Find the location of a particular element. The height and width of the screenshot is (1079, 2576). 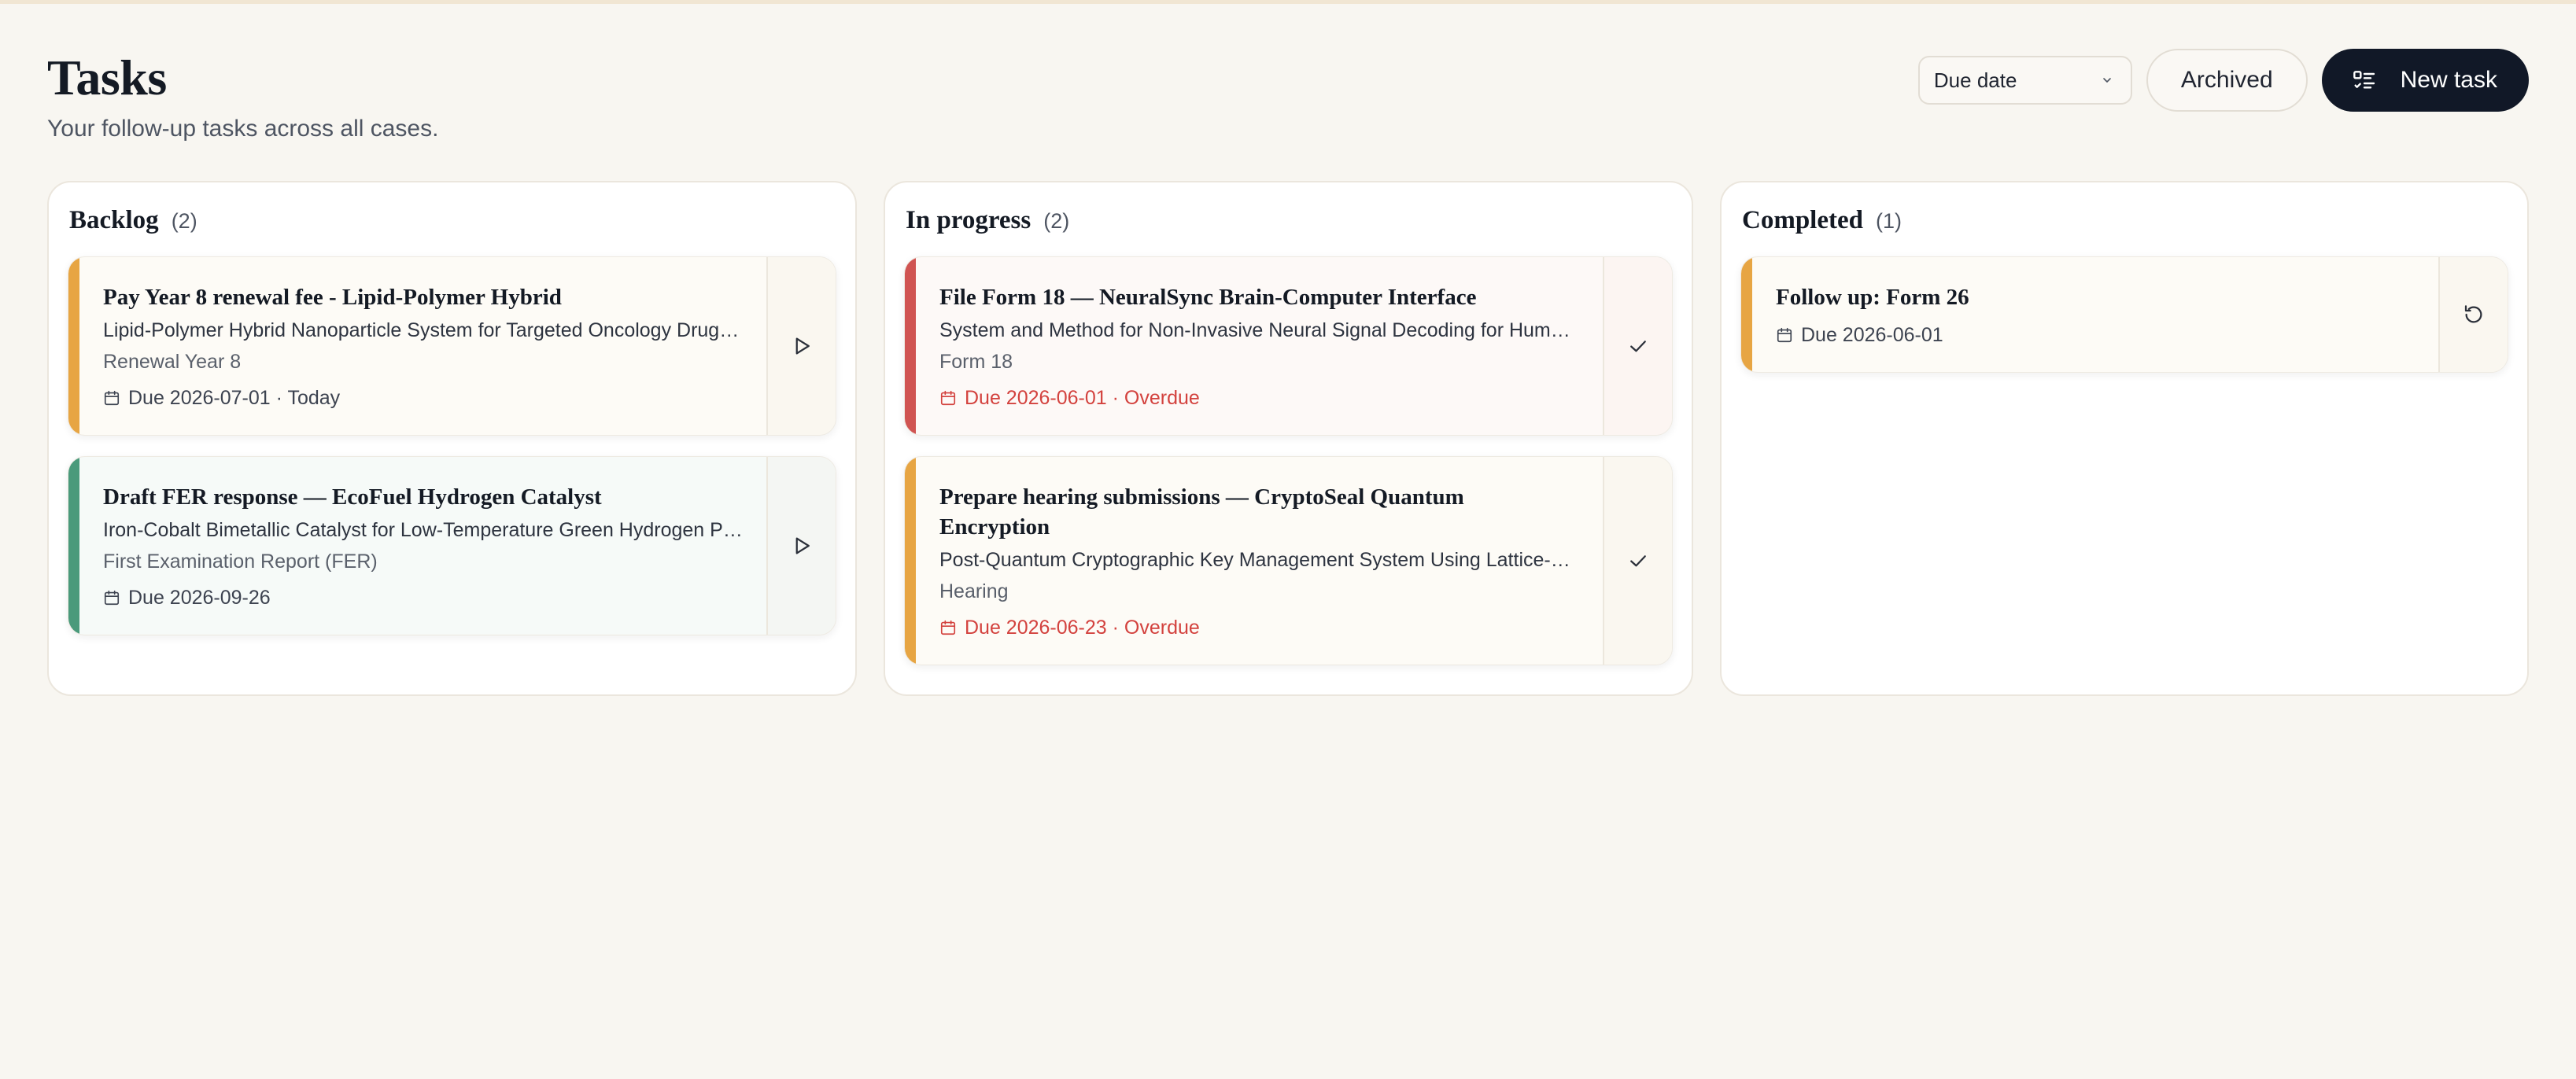

page-subtitle: Your follow-up tasks across all cases. is located at coordinates (243, 129).